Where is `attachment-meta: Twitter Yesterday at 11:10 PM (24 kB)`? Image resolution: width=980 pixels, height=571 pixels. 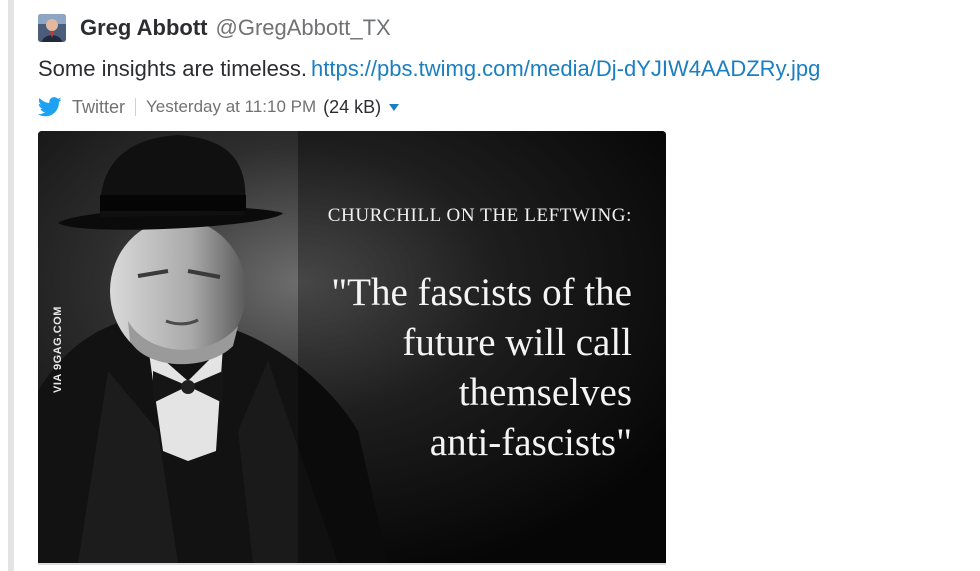 attachment-meta: Twitter Yesterday at 11:10 PM (24 kB) is located at coordinates (218, 107).